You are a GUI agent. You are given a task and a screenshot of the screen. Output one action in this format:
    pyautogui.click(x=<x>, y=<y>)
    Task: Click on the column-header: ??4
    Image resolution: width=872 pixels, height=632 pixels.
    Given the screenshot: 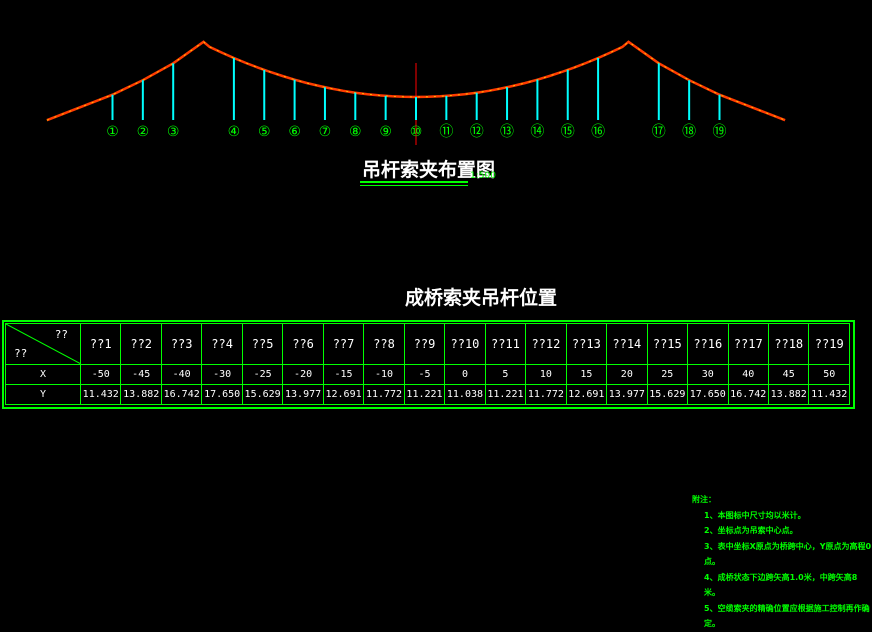 What is the action you would take?
    pyautogui.click(x=222, y=344)
    